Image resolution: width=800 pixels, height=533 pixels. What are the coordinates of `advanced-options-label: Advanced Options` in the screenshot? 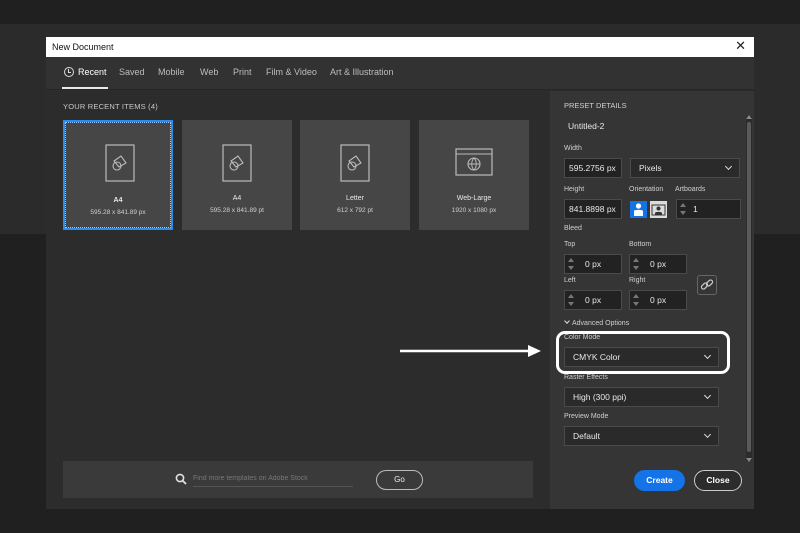 It's located at (601, 323).